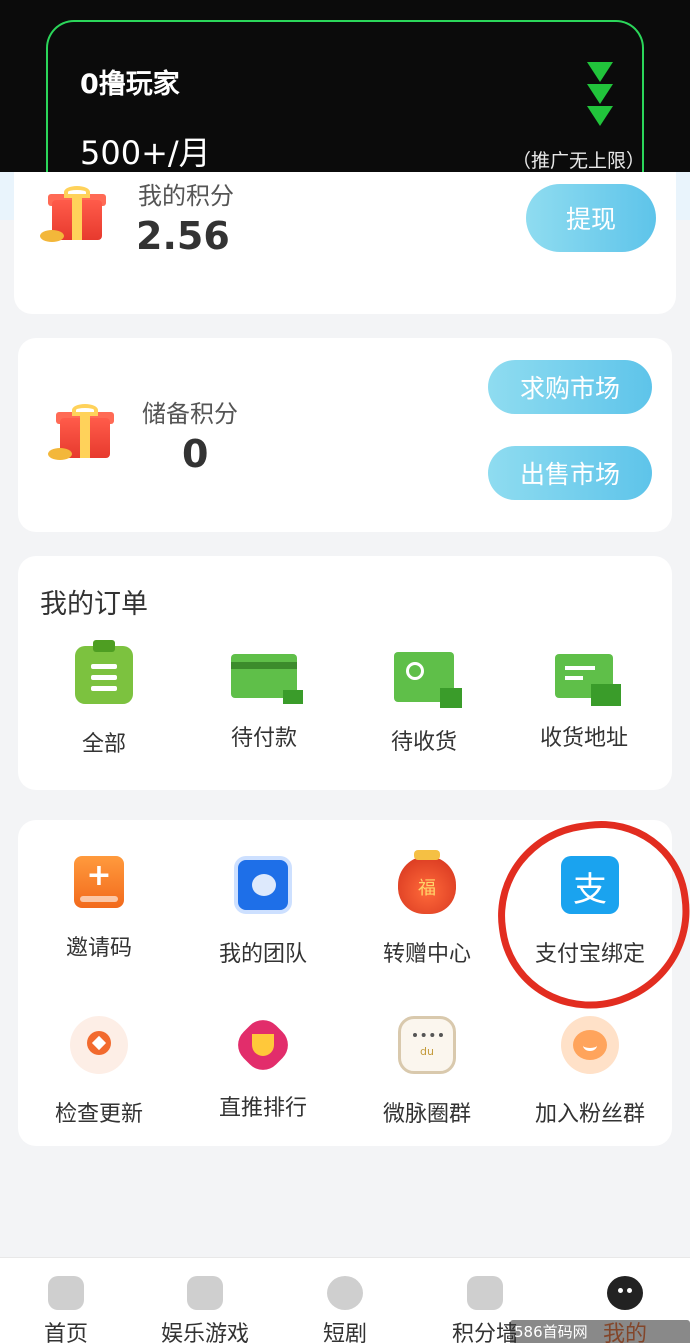 The height and width of the screenshot is (1343, 690). What do you see at coordinates (601, 95) in the screenshot?
I see `down-arrows-icon` at bounding box center [601, 95].